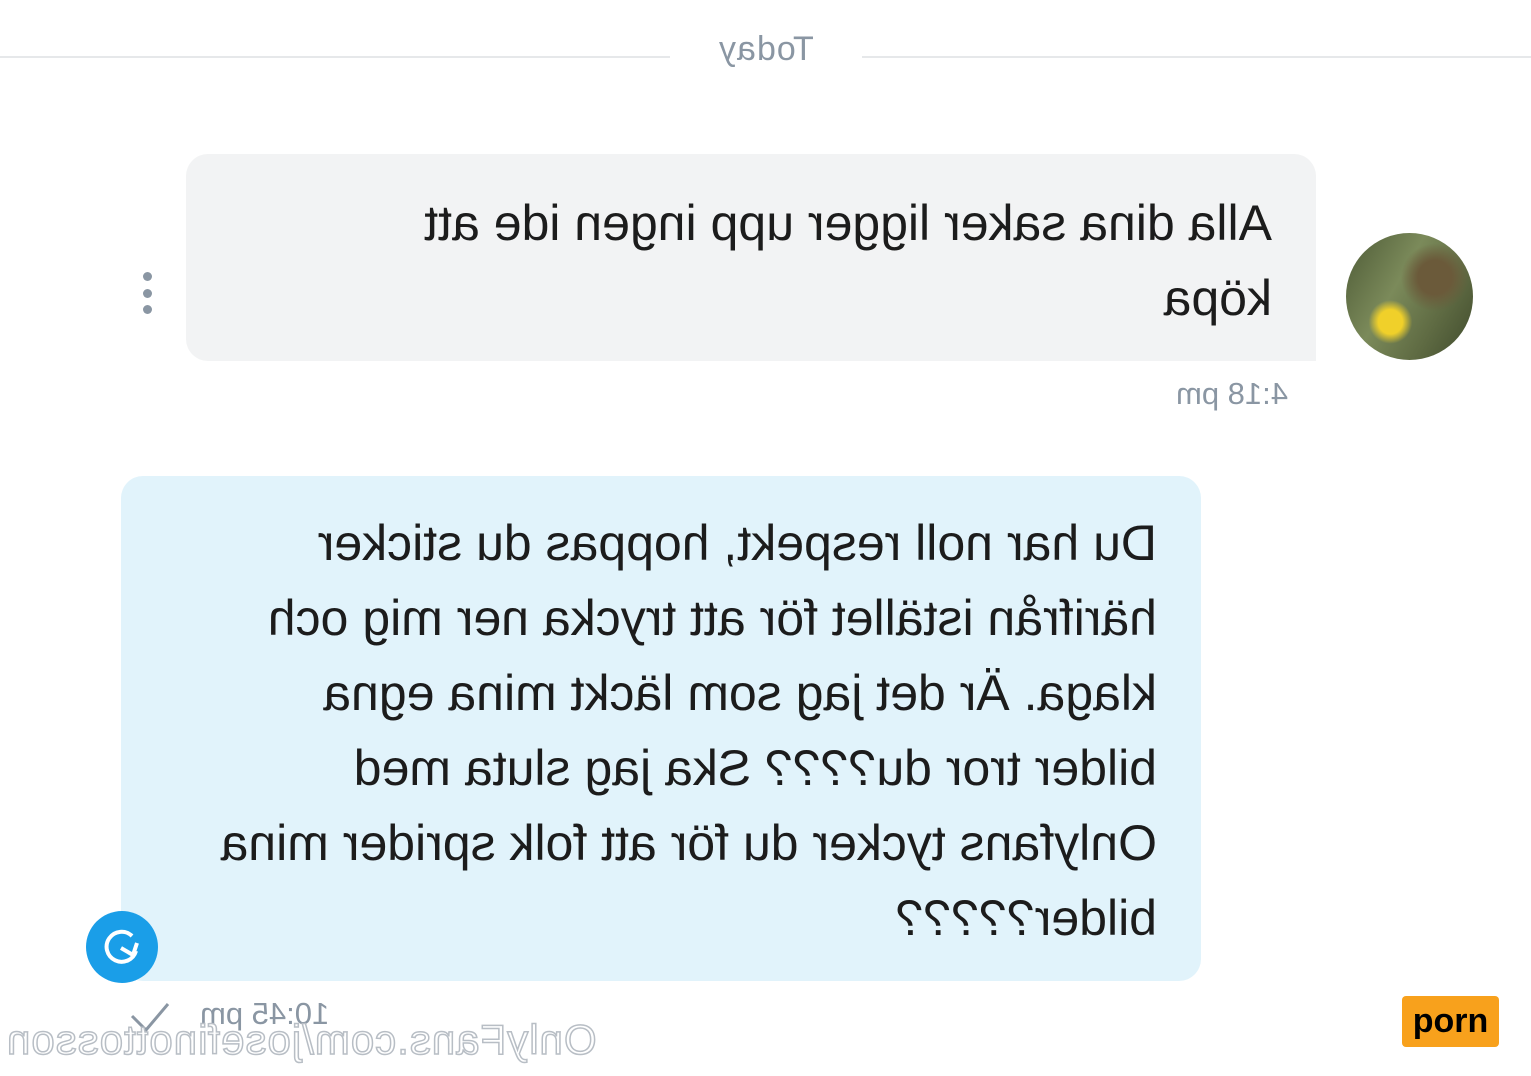 The height and width of the screenshot is (1076, 1531). Describe the element at coordinates (1409, 296) in the screenshot. I see `avatar` at that location.